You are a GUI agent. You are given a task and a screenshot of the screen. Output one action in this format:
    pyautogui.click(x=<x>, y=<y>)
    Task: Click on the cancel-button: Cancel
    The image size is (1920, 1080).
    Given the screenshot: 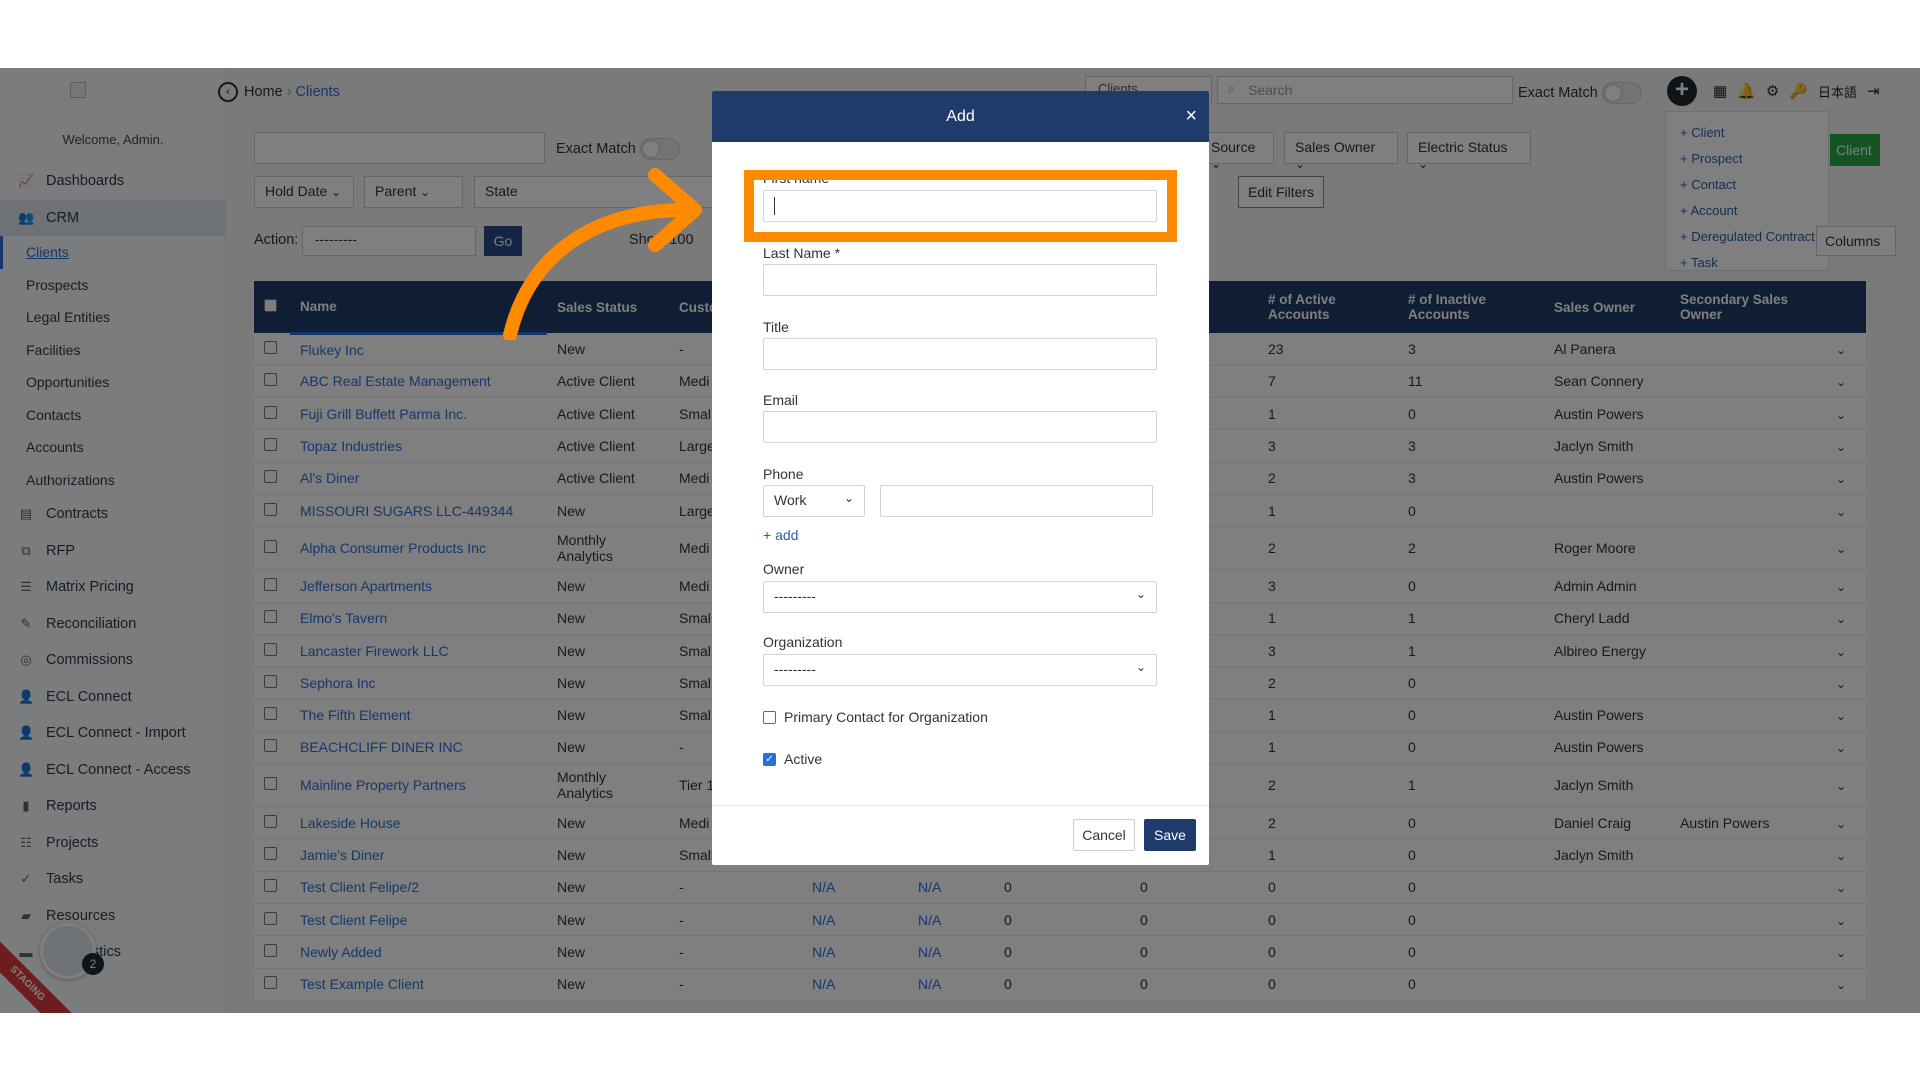 What is the action you would take?
    pyautogui.click(x=1104, y=835)
    